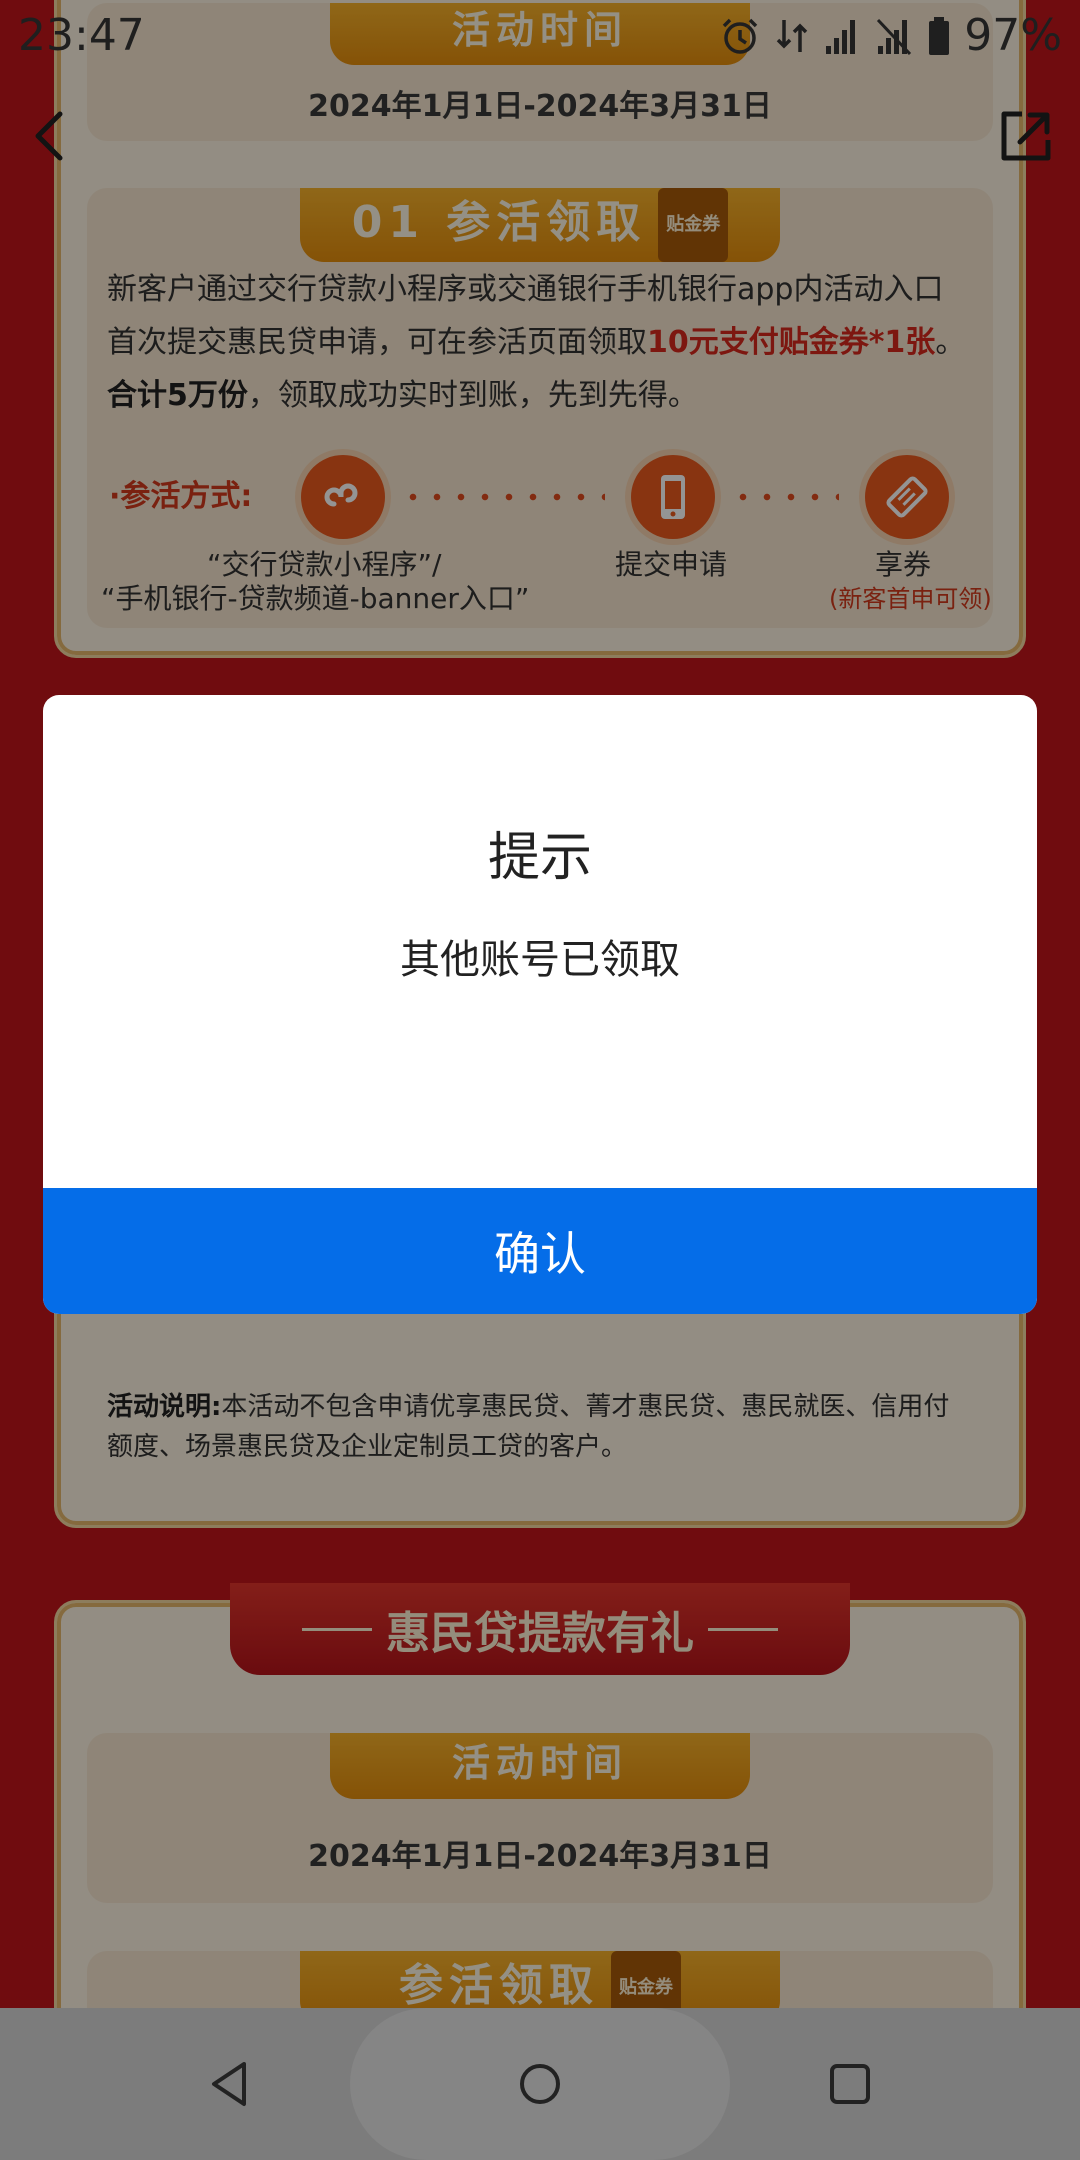 This screenshot has width=1080, height=2160. Describe the element at coordinates (894, 36) in the screenshot. I see `signal-no-service-icon` at that location.